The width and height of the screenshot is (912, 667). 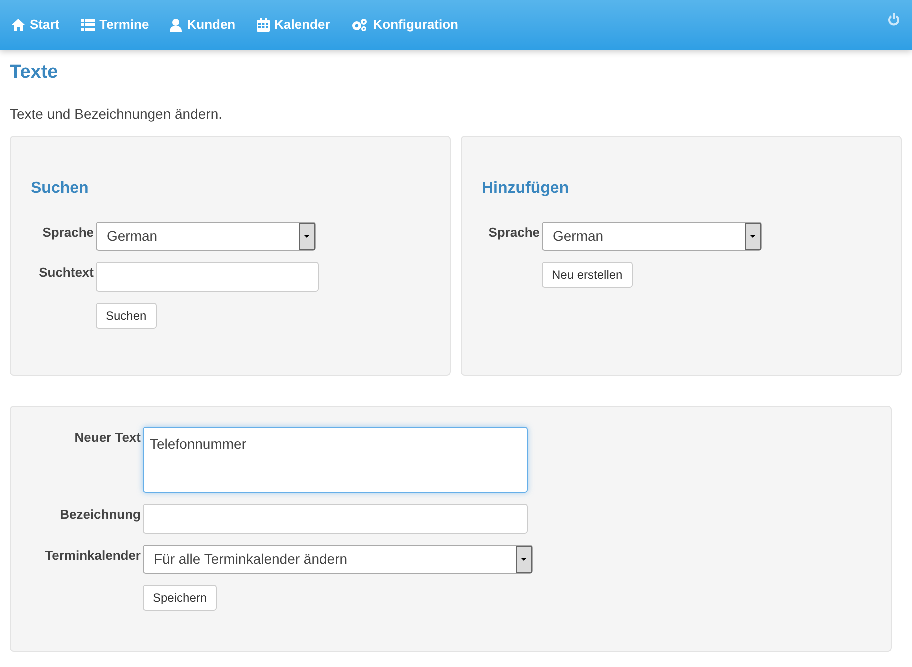 What do you see at coordinates (18, 25) in the screenshot?
I see `house-icon` at bounding box center [18, 25].